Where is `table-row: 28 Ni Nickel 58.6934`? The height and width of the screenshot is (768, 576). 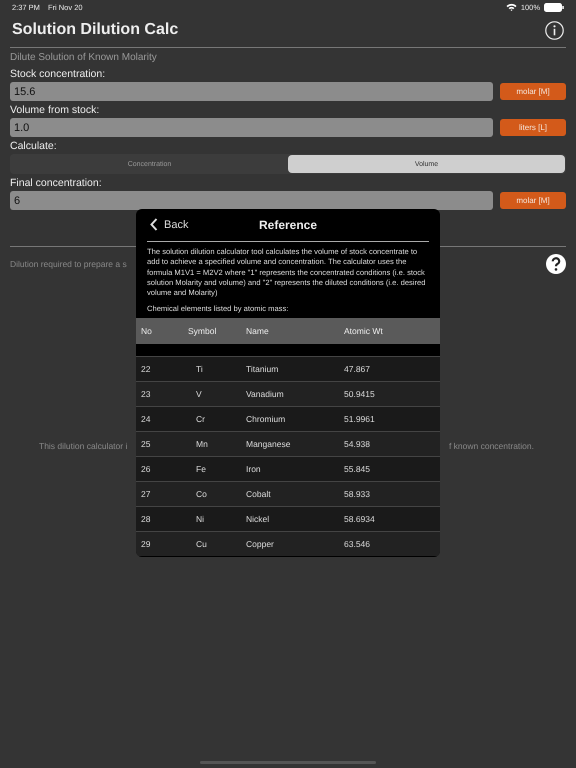
table-row: 28 Ni Nickel 58.6934 is located at coordinates (288, 519).